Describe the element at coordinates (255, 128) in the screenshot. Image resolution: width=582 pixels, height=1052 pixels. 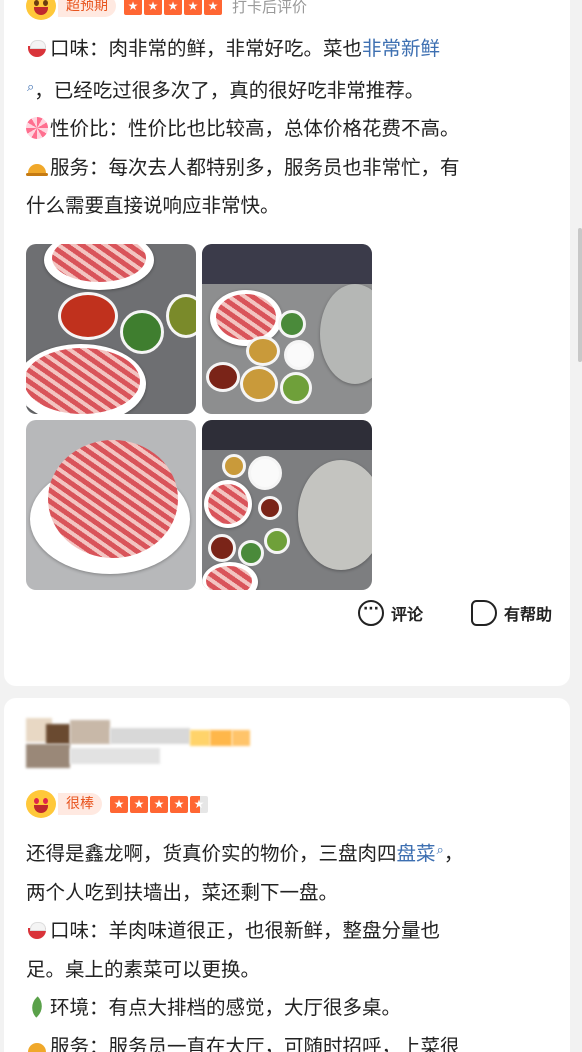
I see `review-text-segment: 性价比：性价比也比较高，总体价格花费不高。` at that location.